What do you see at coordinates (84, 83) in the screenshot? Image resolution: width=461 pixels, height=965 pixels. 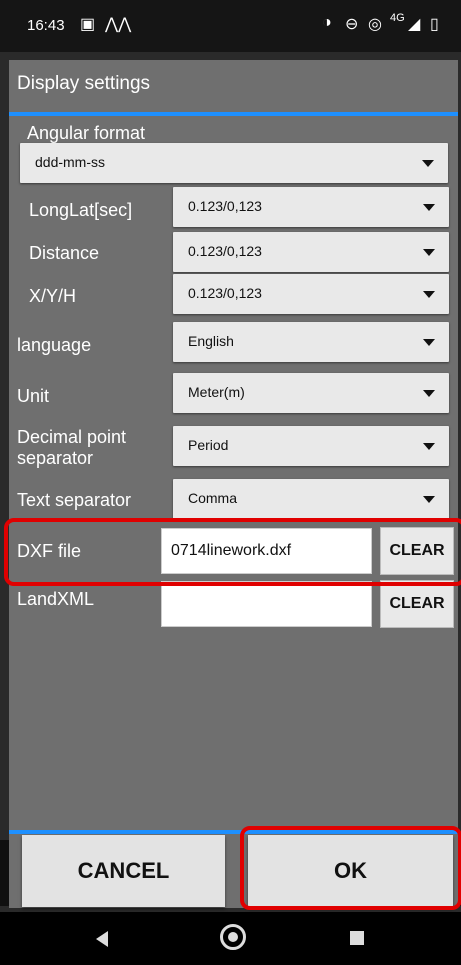 I see `dialog-title: Display settings` at bounding box center [84, 83].